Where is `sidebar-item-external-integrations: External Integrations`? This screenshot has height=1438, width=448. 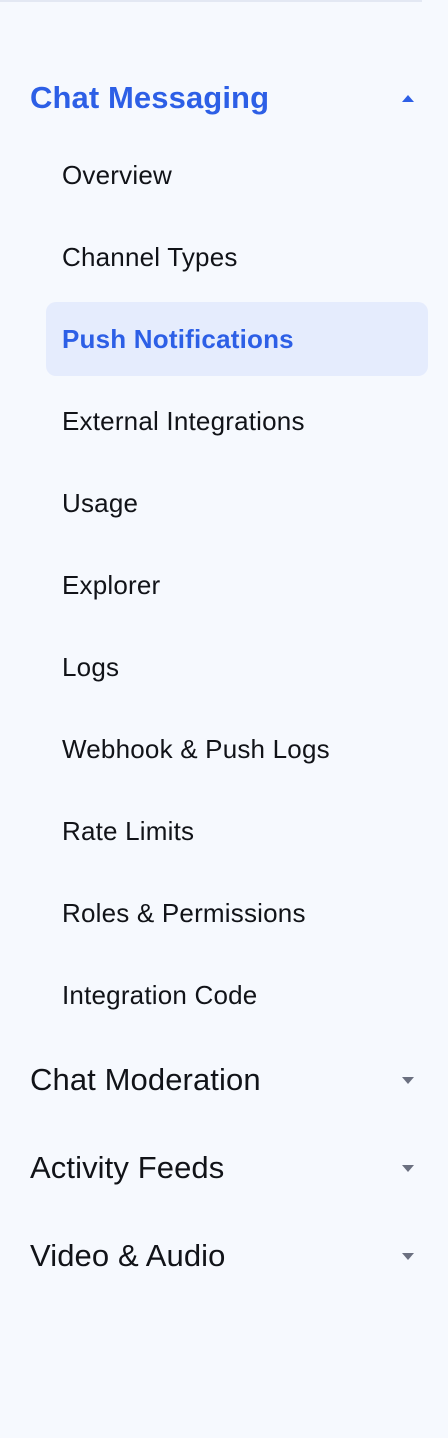 sidebar-item-external-integrations: External Integrations is located at coordinates (237, 421).